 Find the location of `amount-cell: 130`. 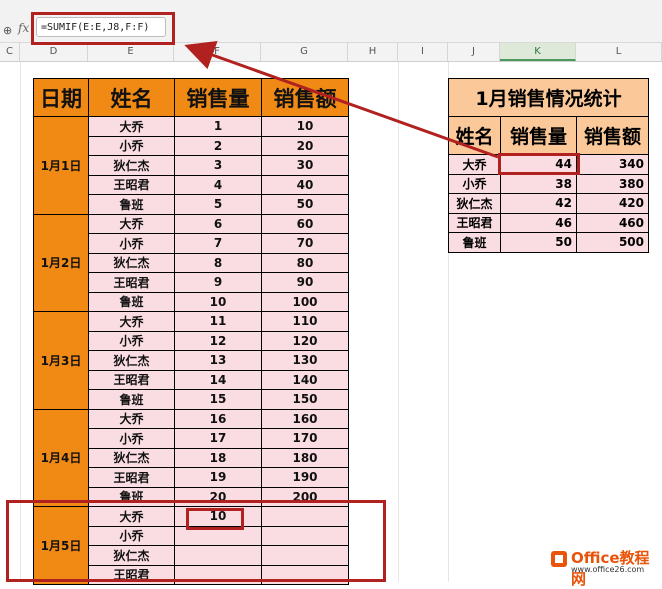

amount-cell: 130 is located at coordinates (305, 360).